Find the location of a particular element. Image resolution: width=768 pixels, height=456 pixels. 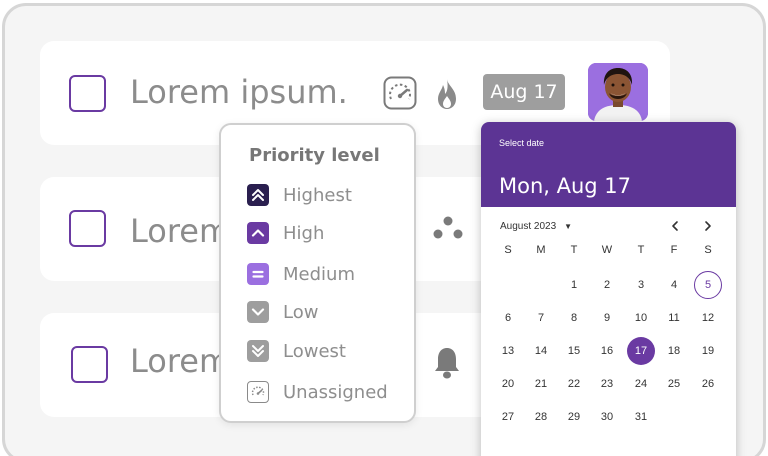

weekday-label: M is located at coordinates (541, 250).